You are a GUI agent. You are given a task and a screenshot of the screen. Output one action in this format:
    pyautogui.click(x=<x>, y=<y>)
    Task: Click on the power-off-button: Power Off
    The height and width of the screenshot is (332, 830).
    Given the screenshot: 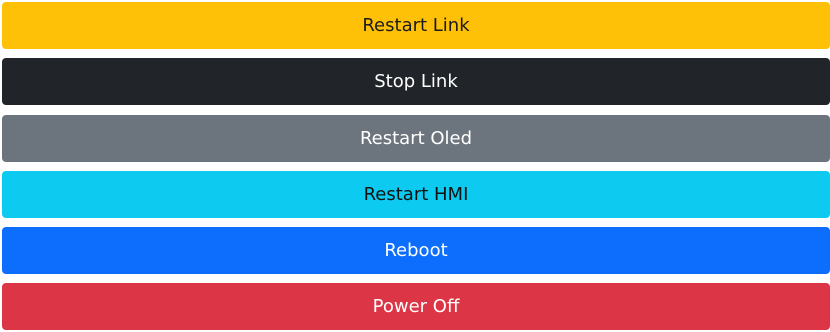 What is the action you would take?
    pyautogui.click(x=416, y=306)
    